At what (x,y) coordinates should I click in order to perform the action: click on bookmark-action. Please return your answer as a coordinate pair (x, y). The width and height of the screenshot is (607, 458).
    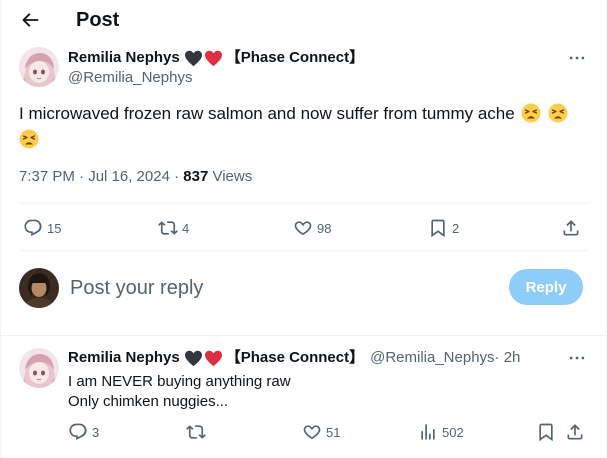
    Looking at the image, I should click on (548, 432).